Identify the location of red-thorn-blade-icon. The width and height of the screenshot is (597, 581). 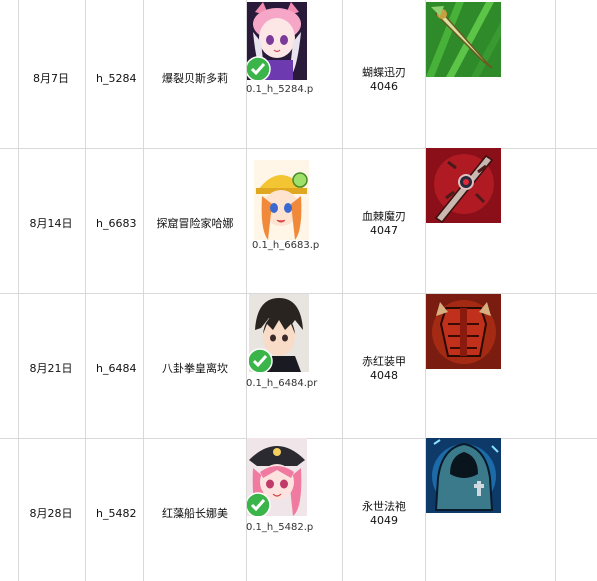
(463, 185).